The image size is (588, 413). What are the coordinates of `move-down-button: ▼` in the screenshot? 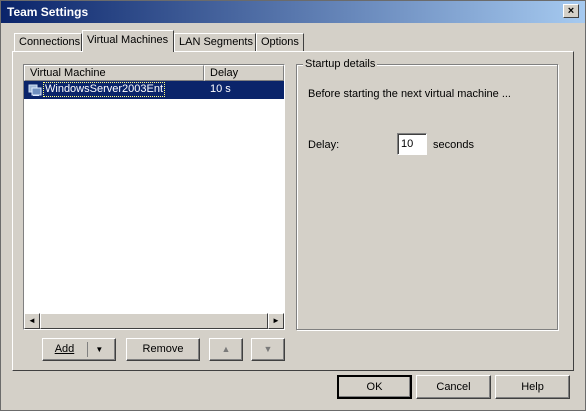 It's located at (268, 349).